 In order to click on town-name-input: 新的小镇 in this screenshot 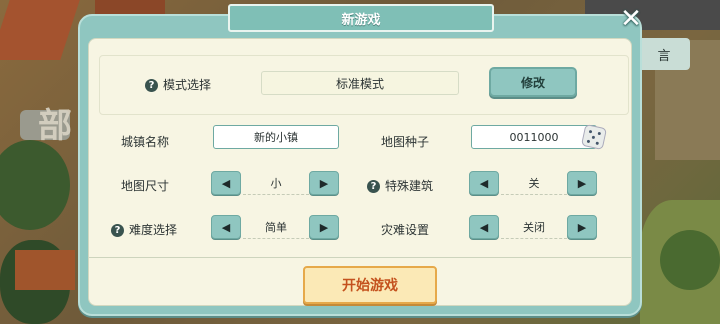, I will do `click(276, 137)`.